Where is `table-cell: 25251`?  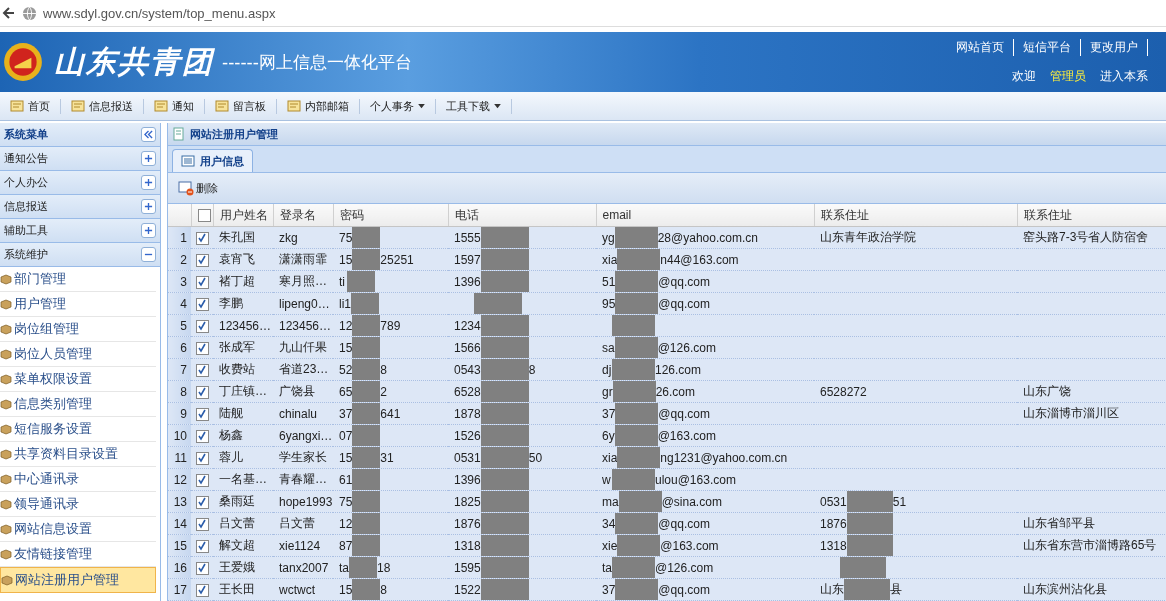
table-cell: 25251 is located at coordinates (397, 259).